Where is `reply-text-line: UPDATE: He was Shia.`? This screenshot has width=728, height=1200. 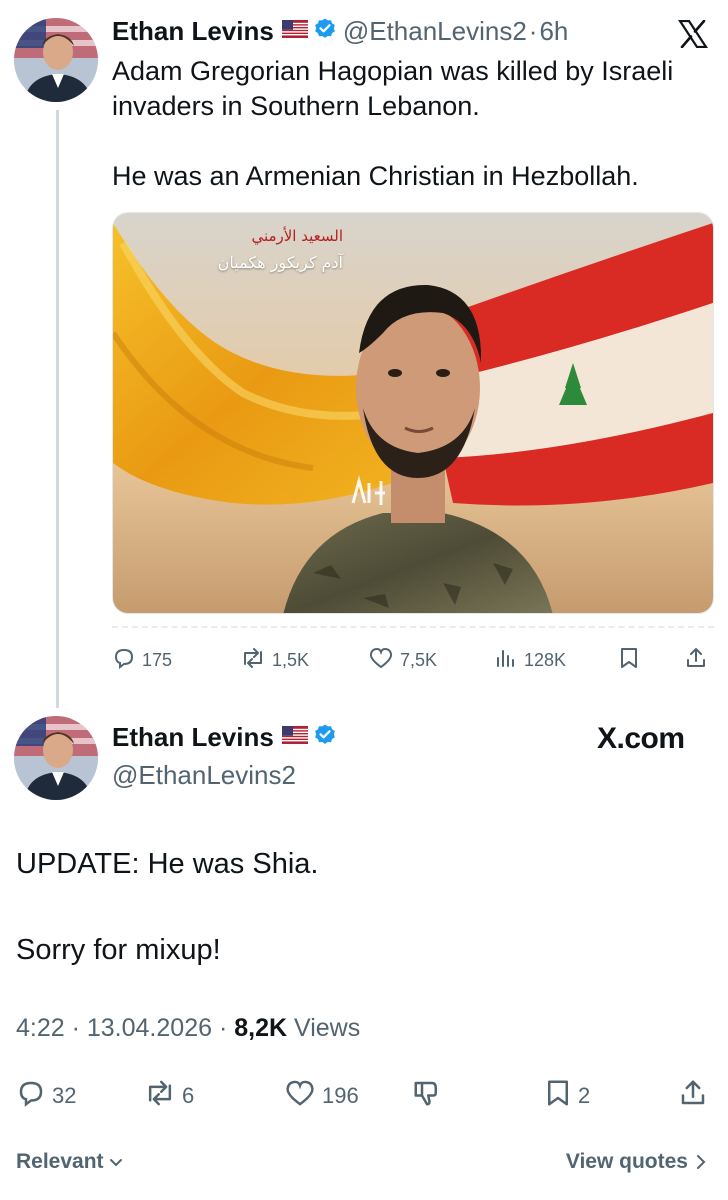
reply-text-line: UPDATE: He was Shia. is located at coordinates (167, 864).